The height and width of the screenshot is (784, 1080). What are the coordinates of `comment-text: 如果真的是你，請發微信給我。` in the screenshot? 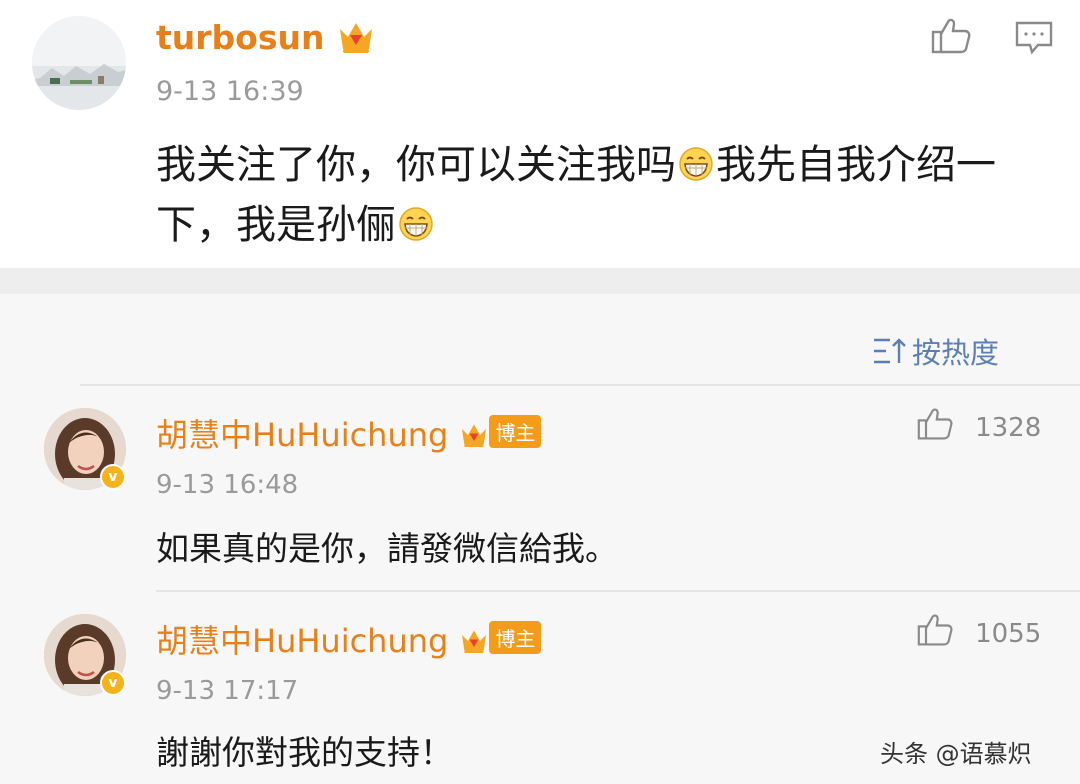 It's located at (387, 548).